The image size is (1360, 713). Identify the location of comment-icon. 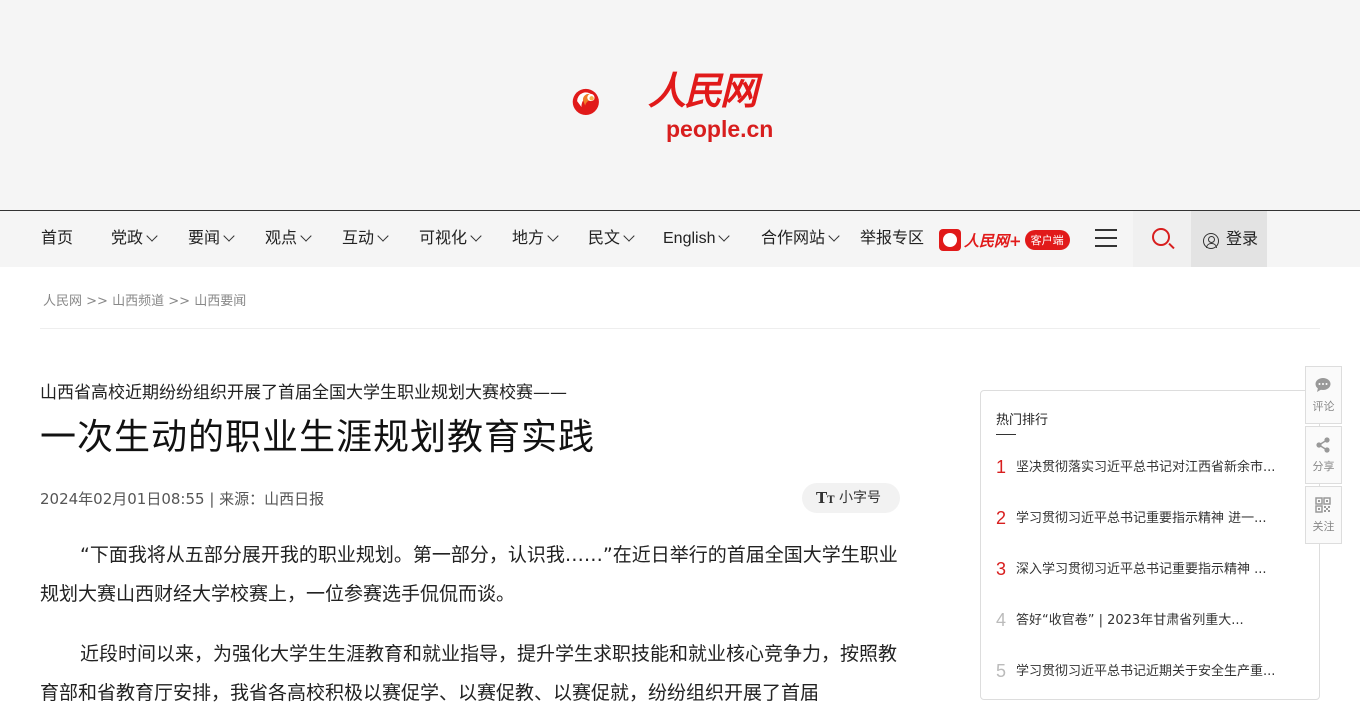
(1323, 385).